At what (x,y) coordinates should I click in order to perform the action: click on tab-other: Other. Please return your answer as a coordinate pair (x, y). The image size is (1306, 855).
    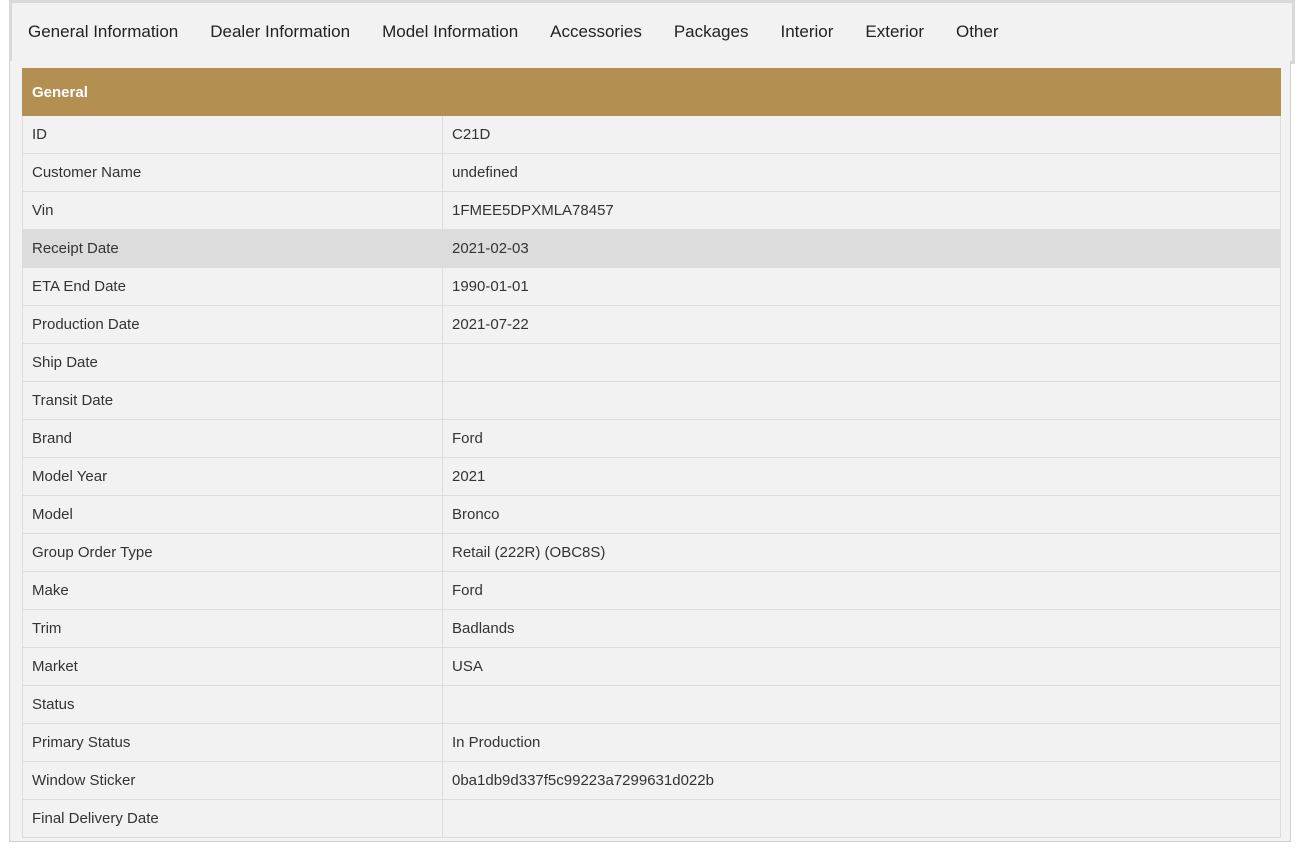
    Looking at the image, I should click on (977, 32).